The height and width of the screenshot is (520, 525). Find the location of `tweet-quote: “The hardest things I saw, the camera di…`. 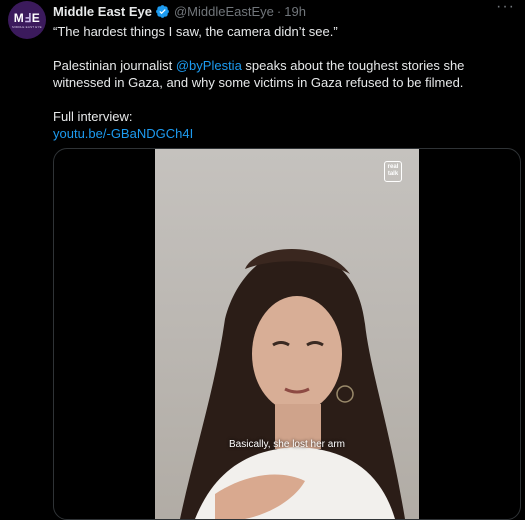

tweet-quote: “The hardest things I saw, the camera di… is located at coordinates (195, 31).